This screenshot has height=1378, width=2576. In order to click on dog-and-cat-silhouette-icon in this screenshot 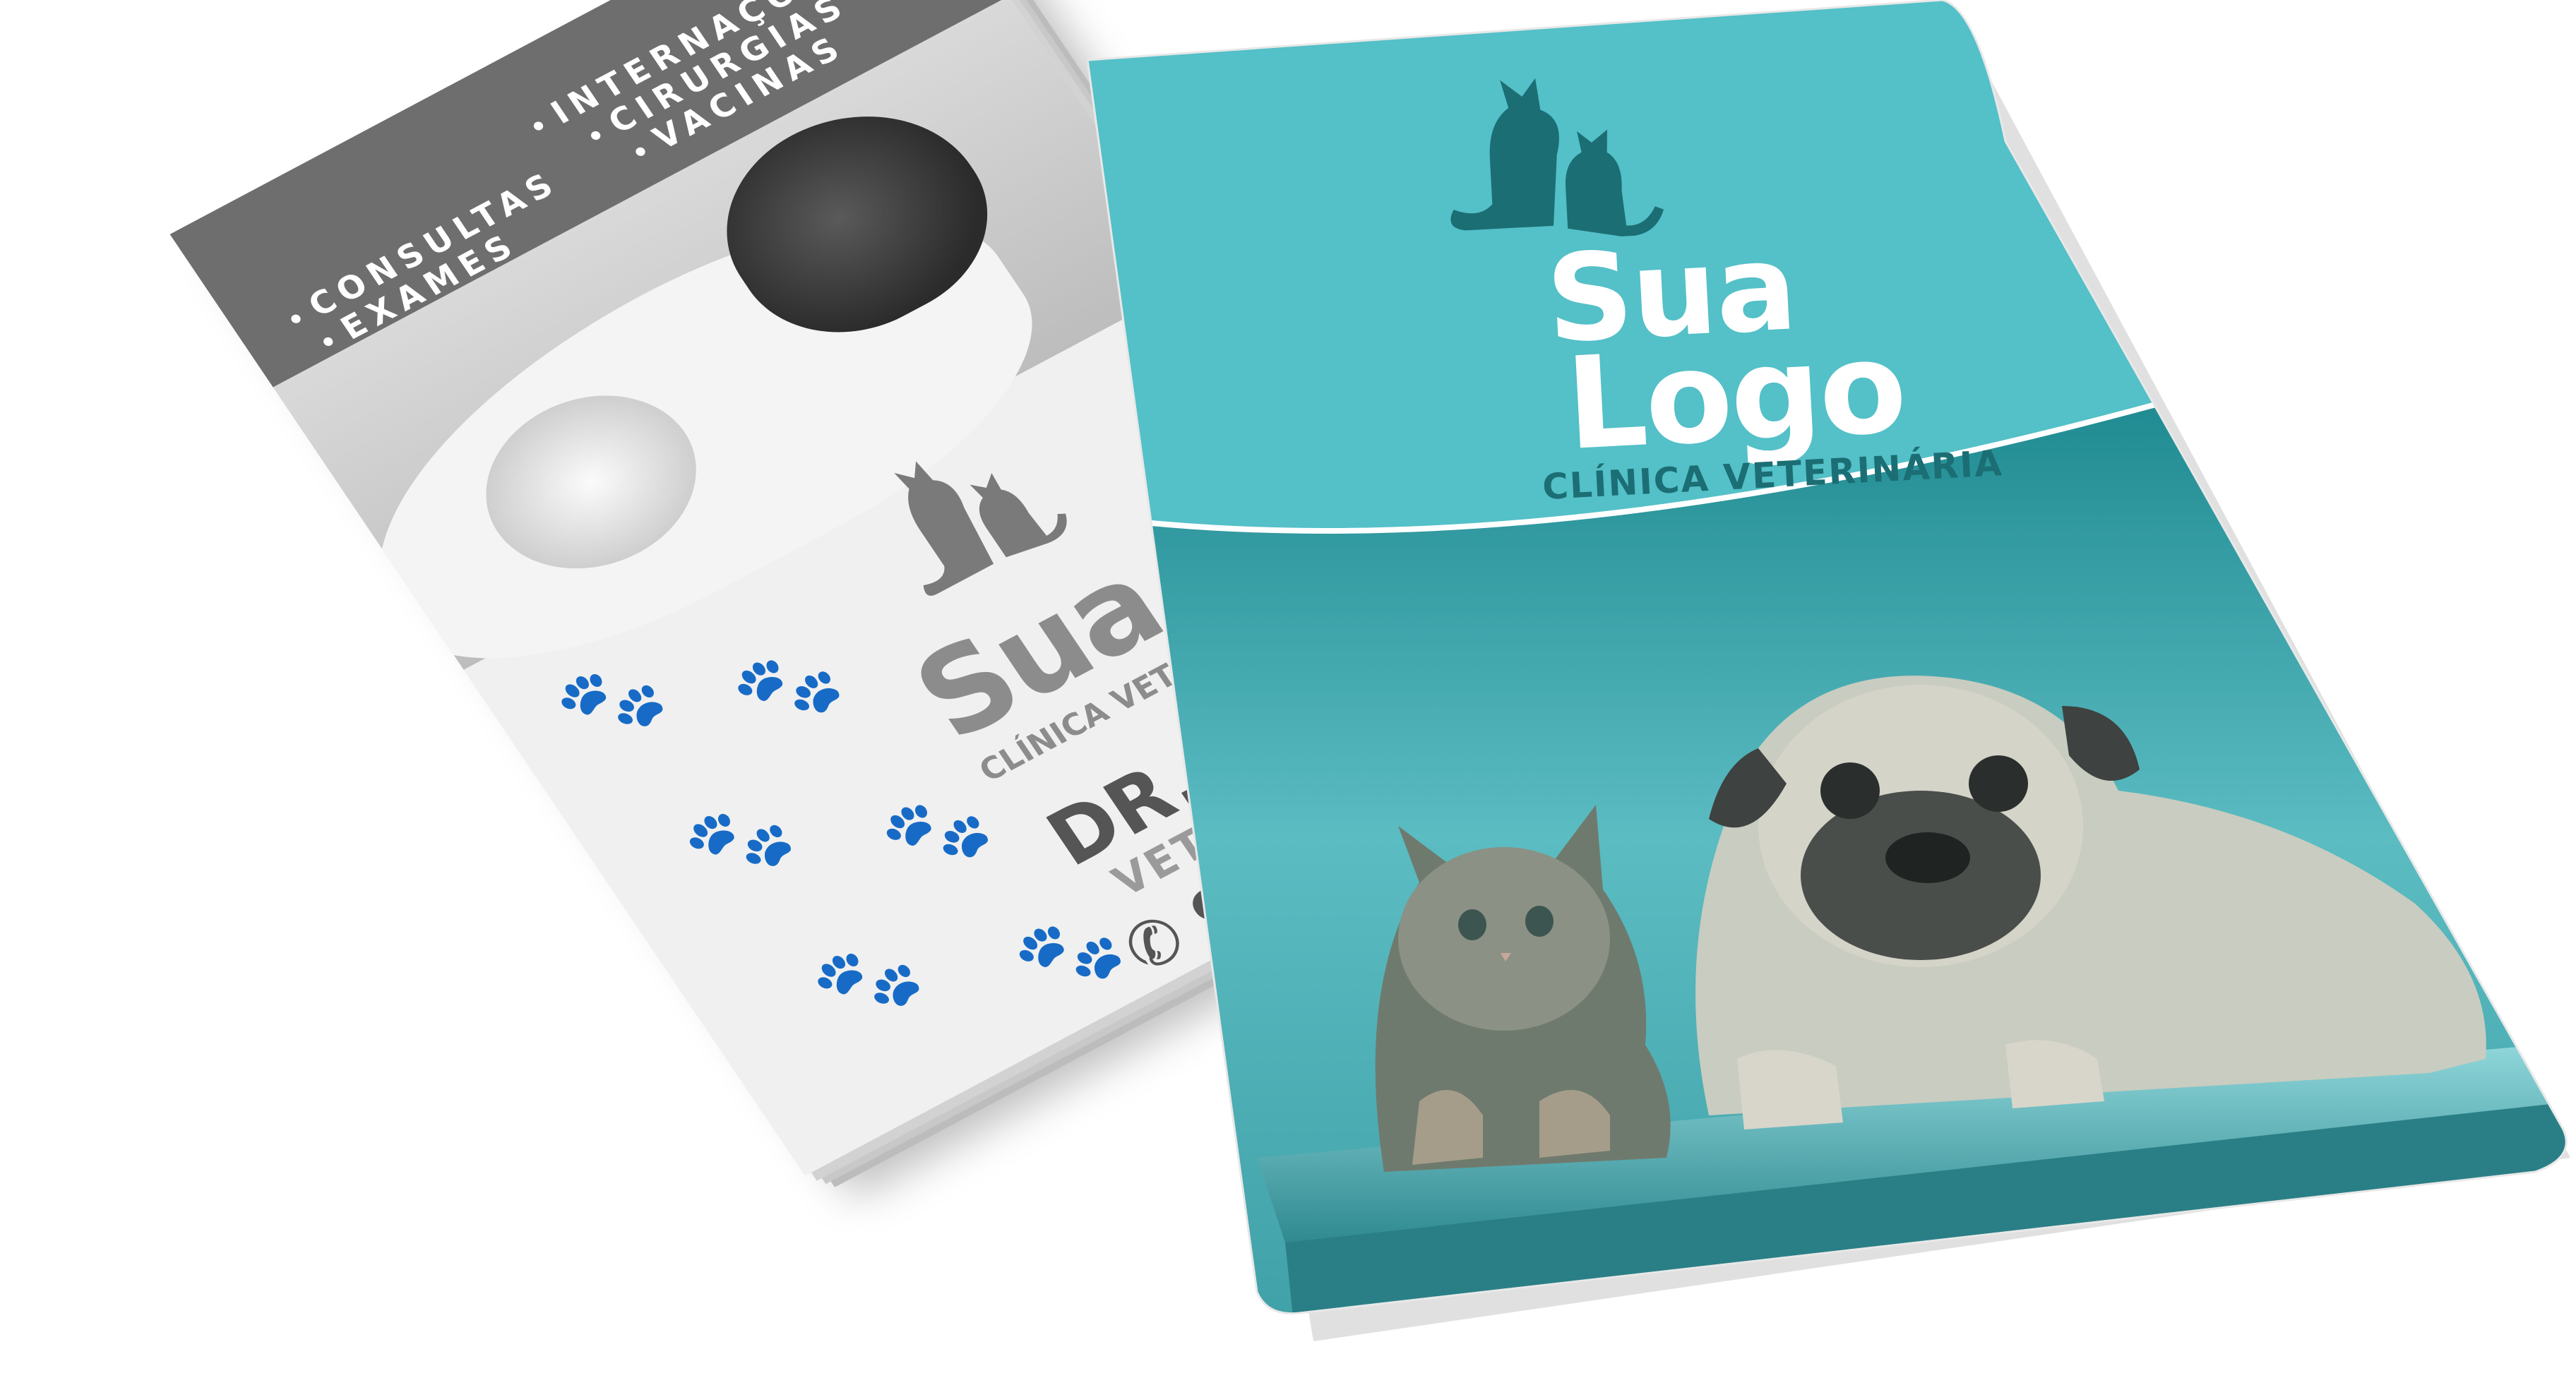, I will do `click(1557, 157)`.